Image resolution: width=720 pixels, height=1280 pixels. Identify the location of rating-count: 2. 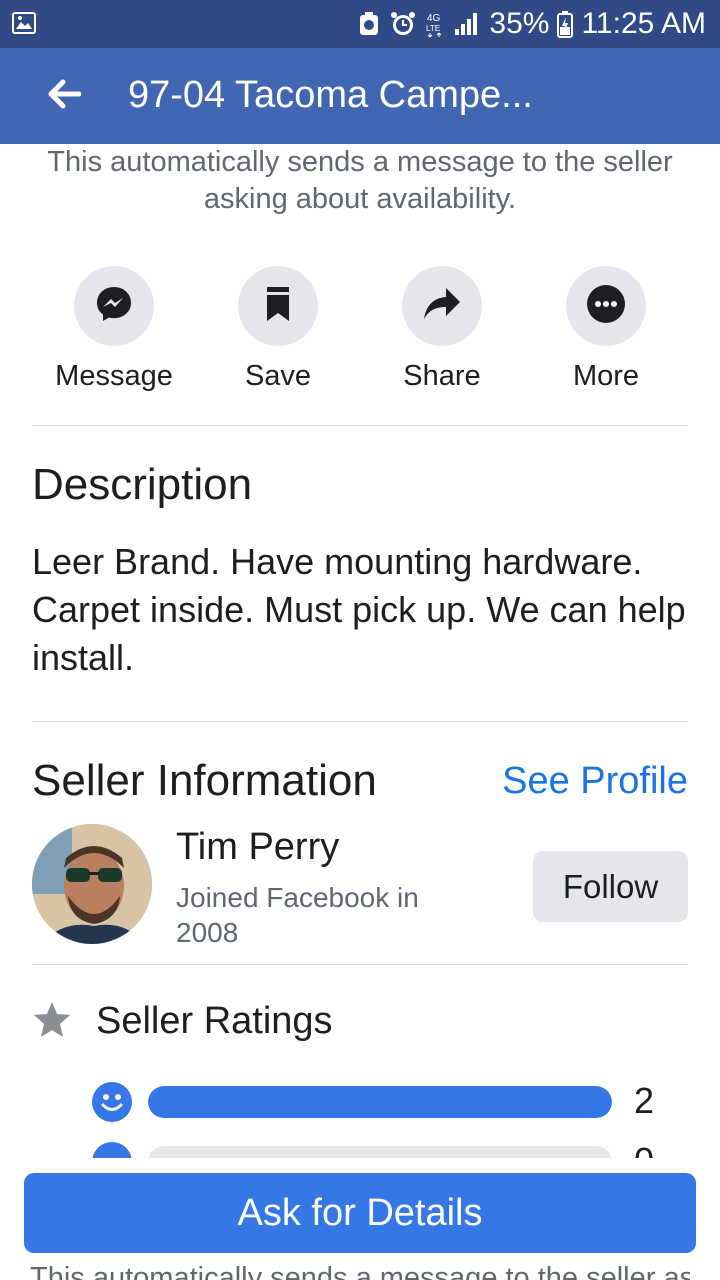
(644, 1100).